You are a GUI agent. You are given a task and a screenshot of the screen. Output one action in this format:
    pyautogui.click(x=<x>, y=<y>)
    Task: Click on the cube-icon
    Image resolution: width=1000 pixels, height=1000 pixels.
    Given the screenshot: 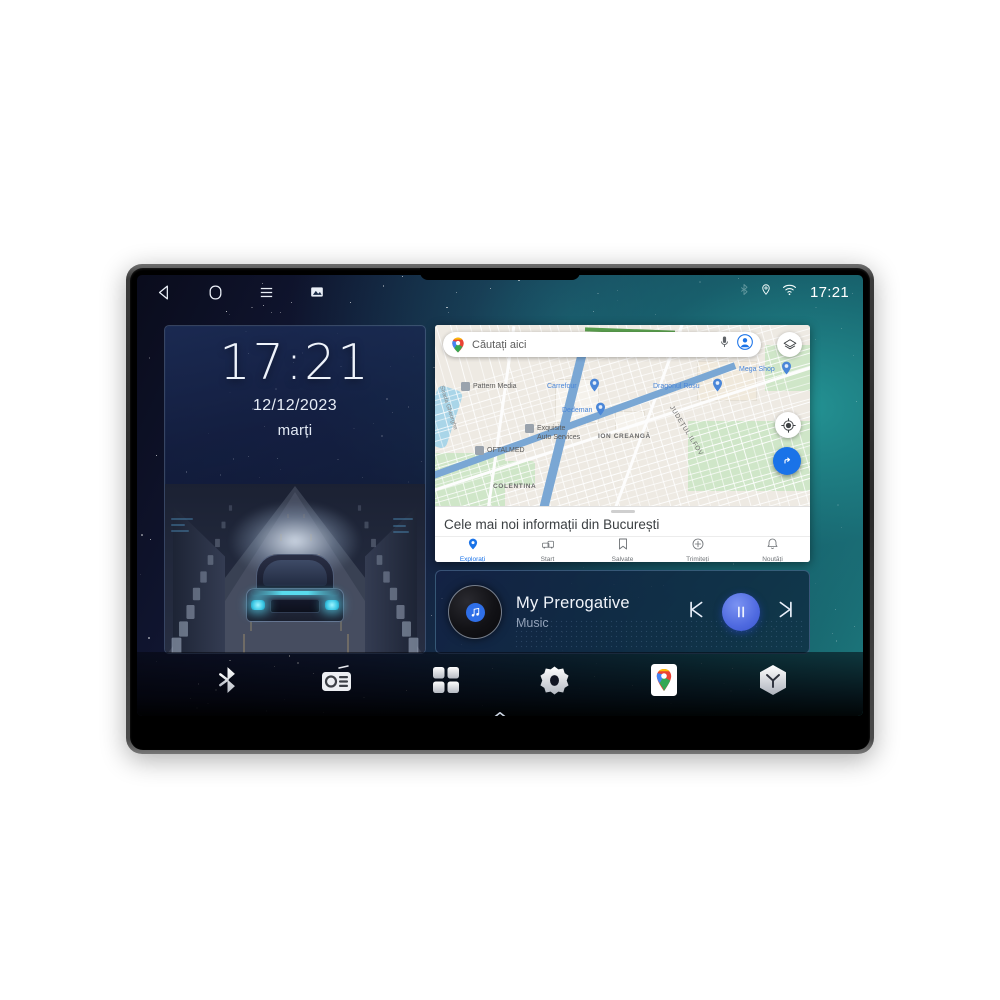 What is the action you would take?
    pyautogui.click(x=772, y=680)
    